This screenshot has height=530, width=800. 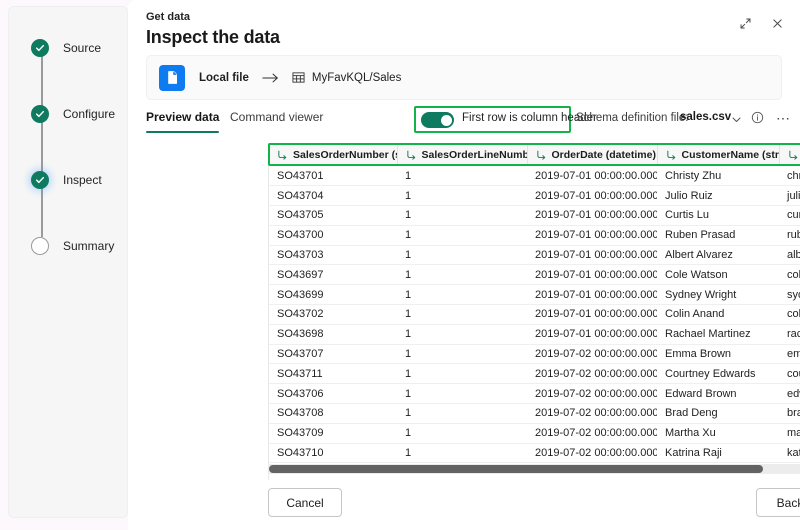 What do you see at coordinates (718, 235) in the screenshot?
I see `table-cell: Ruben Prasad` at bounding box center [718, 235].